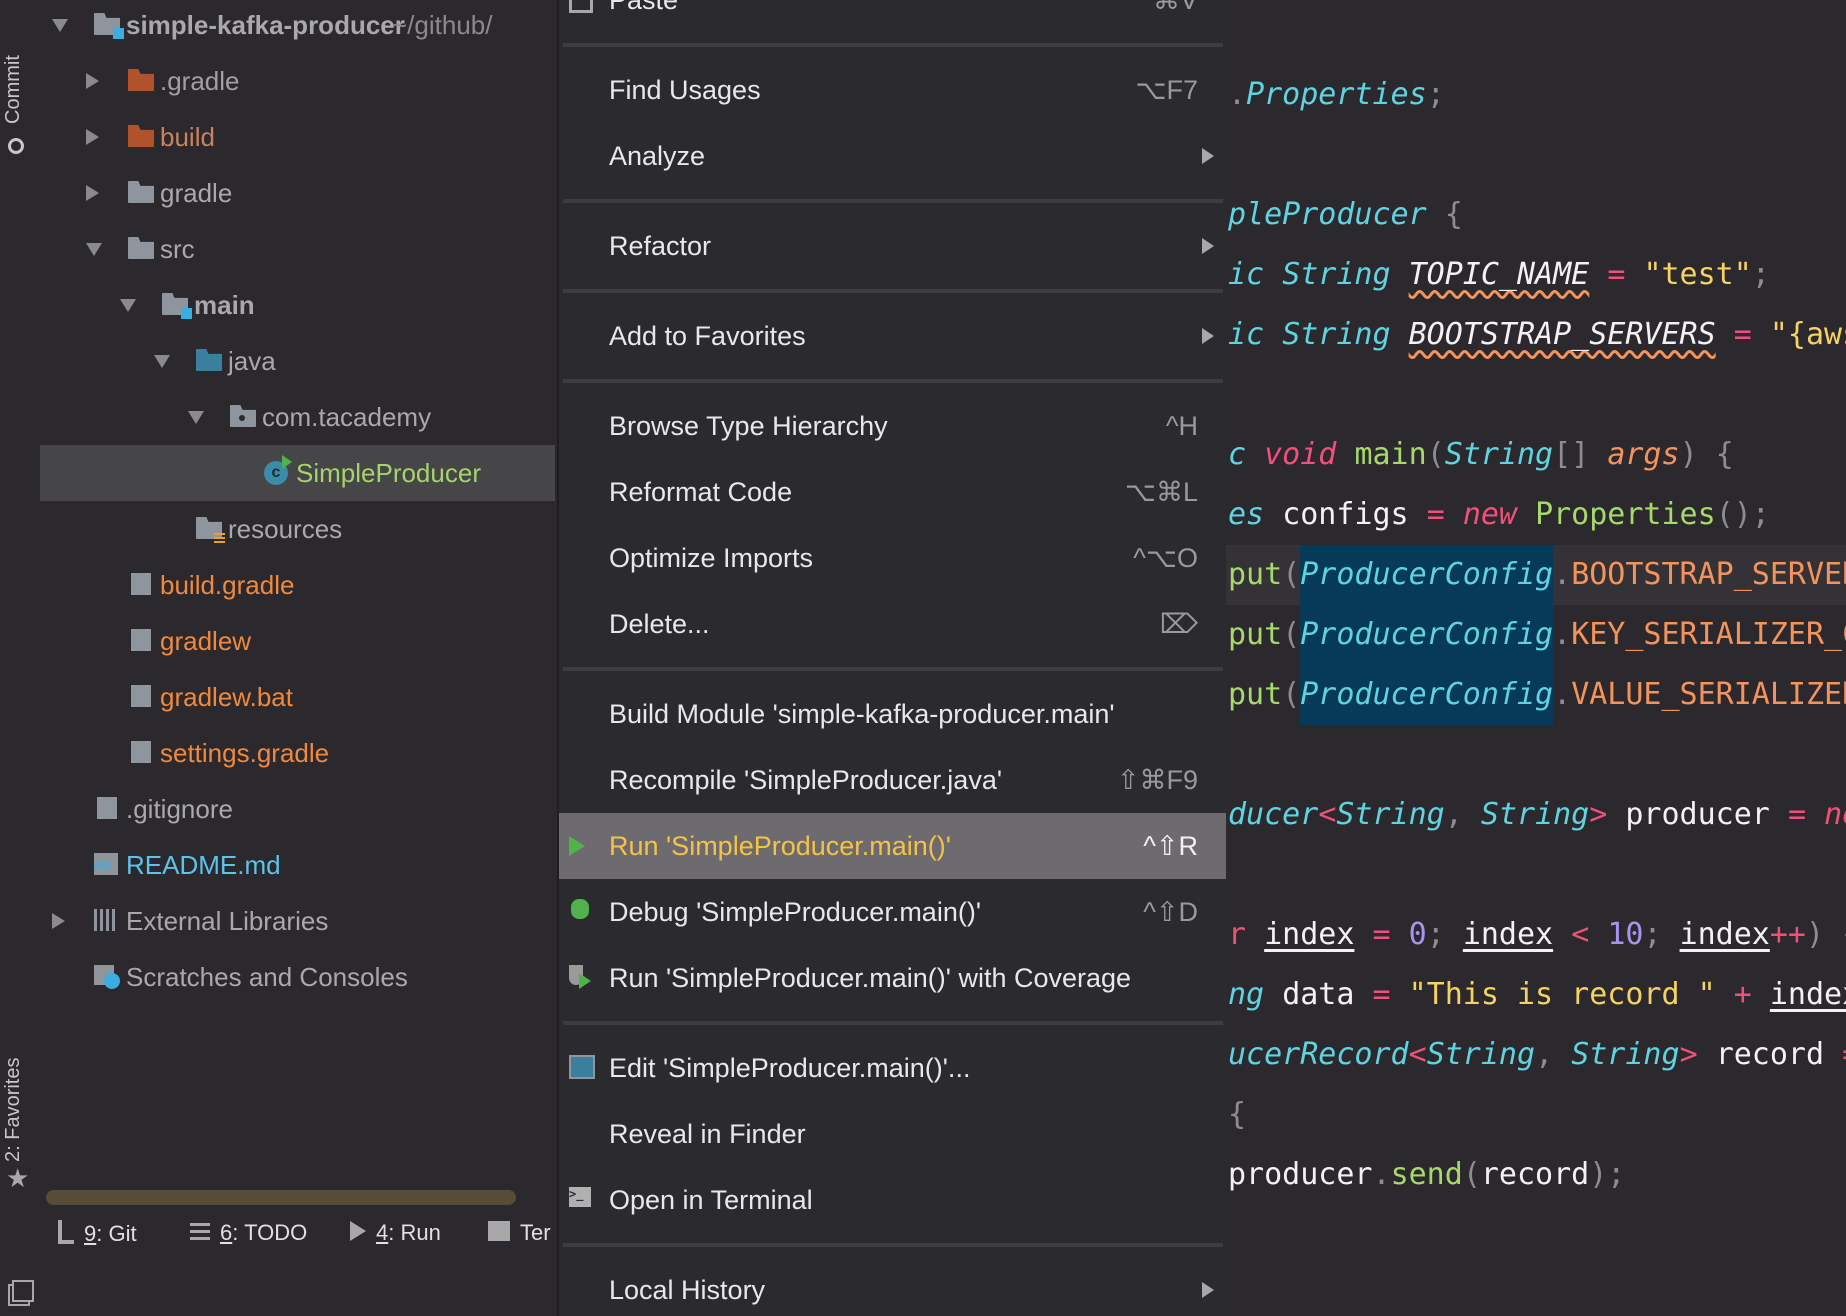 This screenshot has height=1316, width=1846. I want to click on code-token: =, so click(1381, 934).